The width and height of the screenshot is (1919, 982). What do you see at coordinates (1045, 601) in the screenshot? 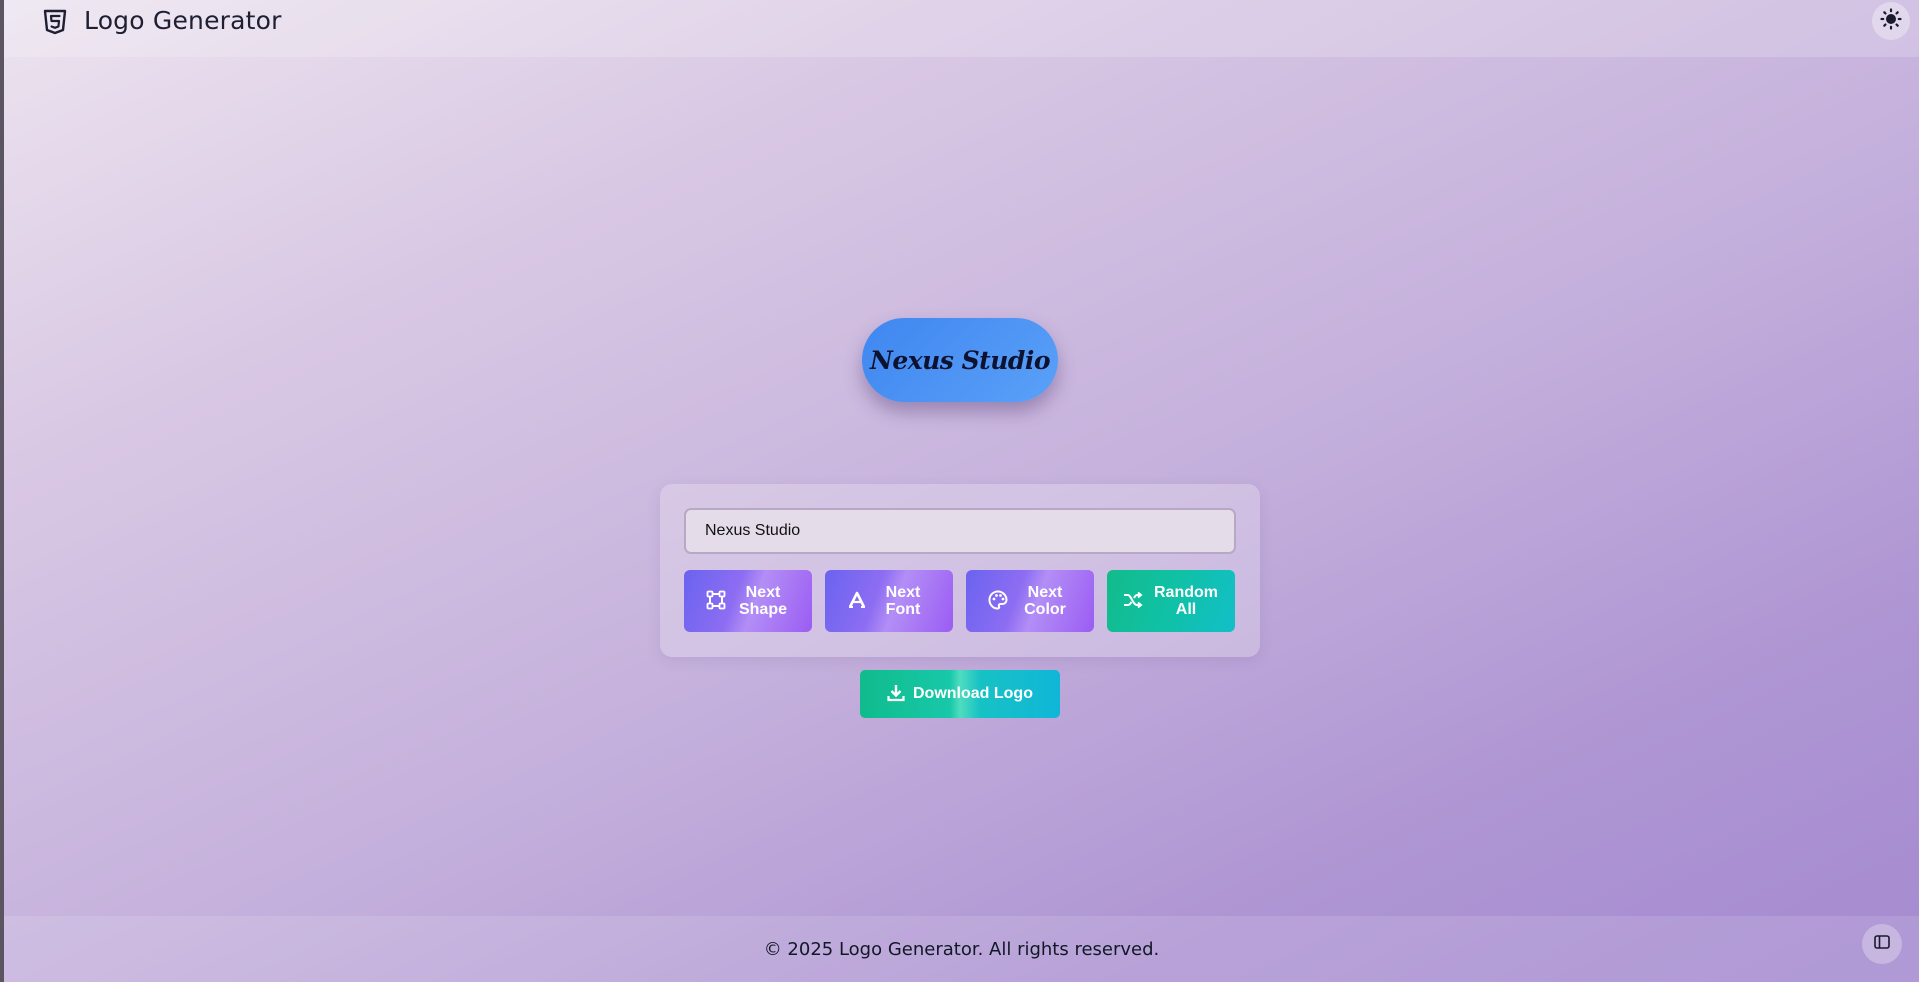
I see `next-color-label: Next Color` at bounding box center [1045, 601].